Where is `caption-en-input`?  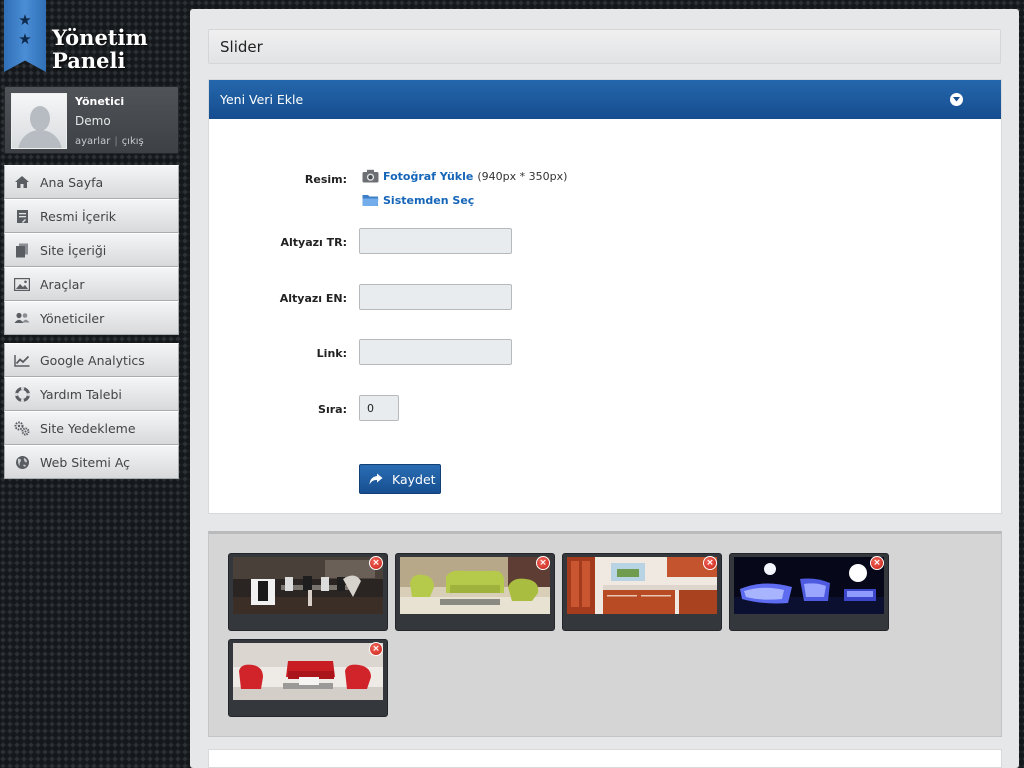
caption-en-input is located at coordinates (435, 297).